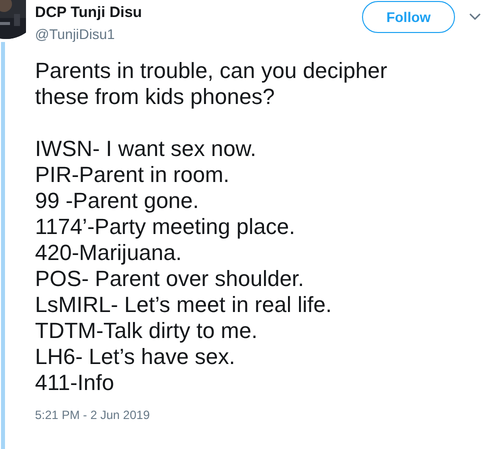 Image resolution: width=486 pixels, height=449 pixels. I want to click on tweet-line: PIR-Parent in room., so click(132, 175).